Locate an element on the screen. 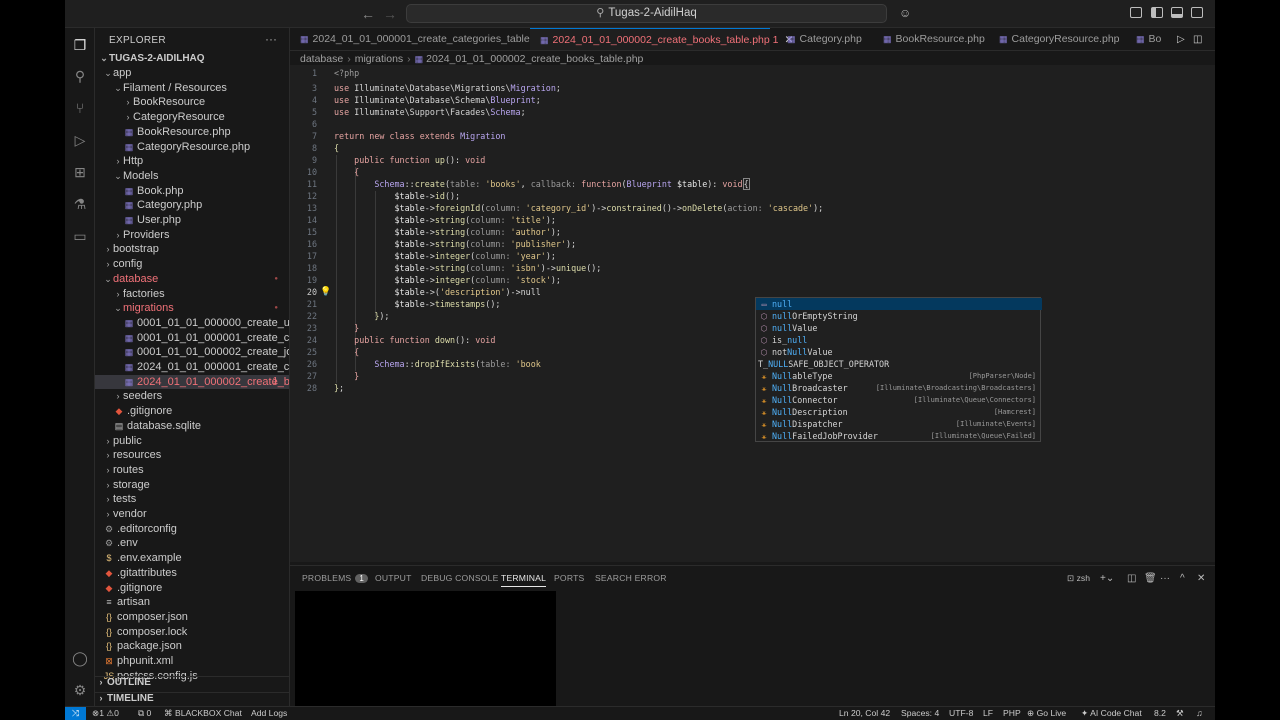 The width and height of the screenshot is (1280, 720). terminal-view is located at coordinates (425, 649).